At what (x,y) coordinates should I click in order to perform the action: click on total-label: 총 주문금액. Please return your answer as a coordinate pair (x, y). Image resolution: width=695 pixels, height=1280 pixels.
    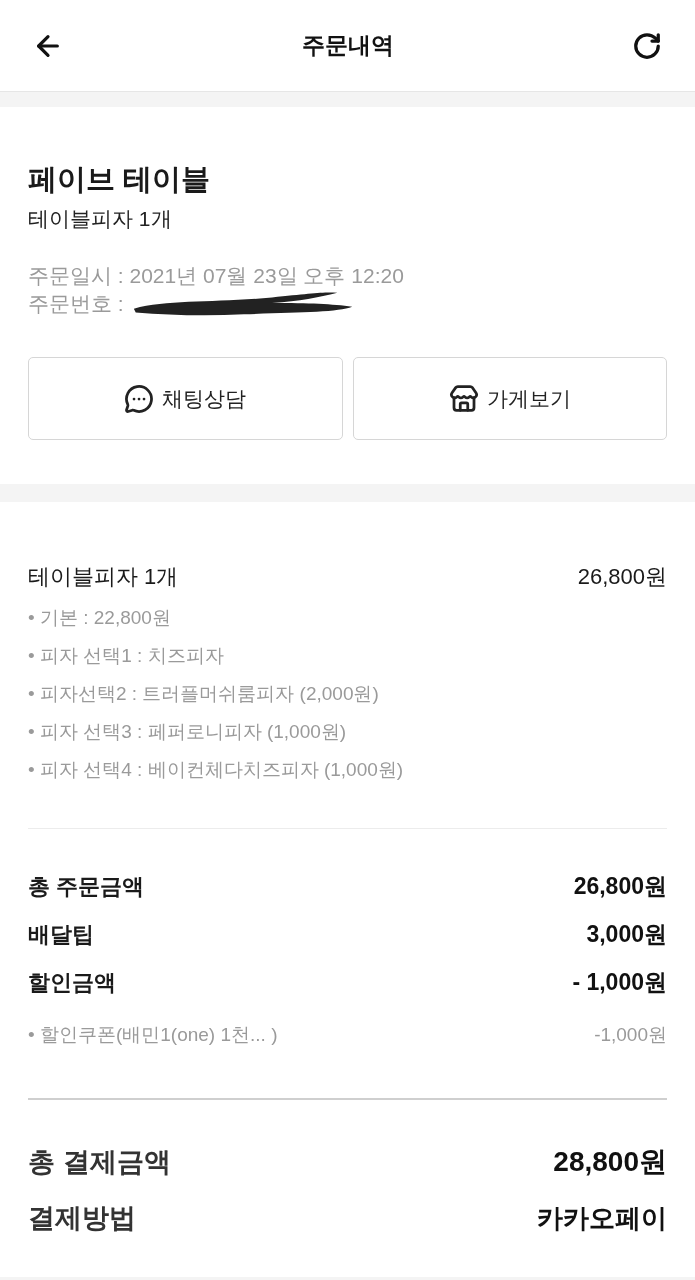
    Looking at the image, I should click on (86, 886).